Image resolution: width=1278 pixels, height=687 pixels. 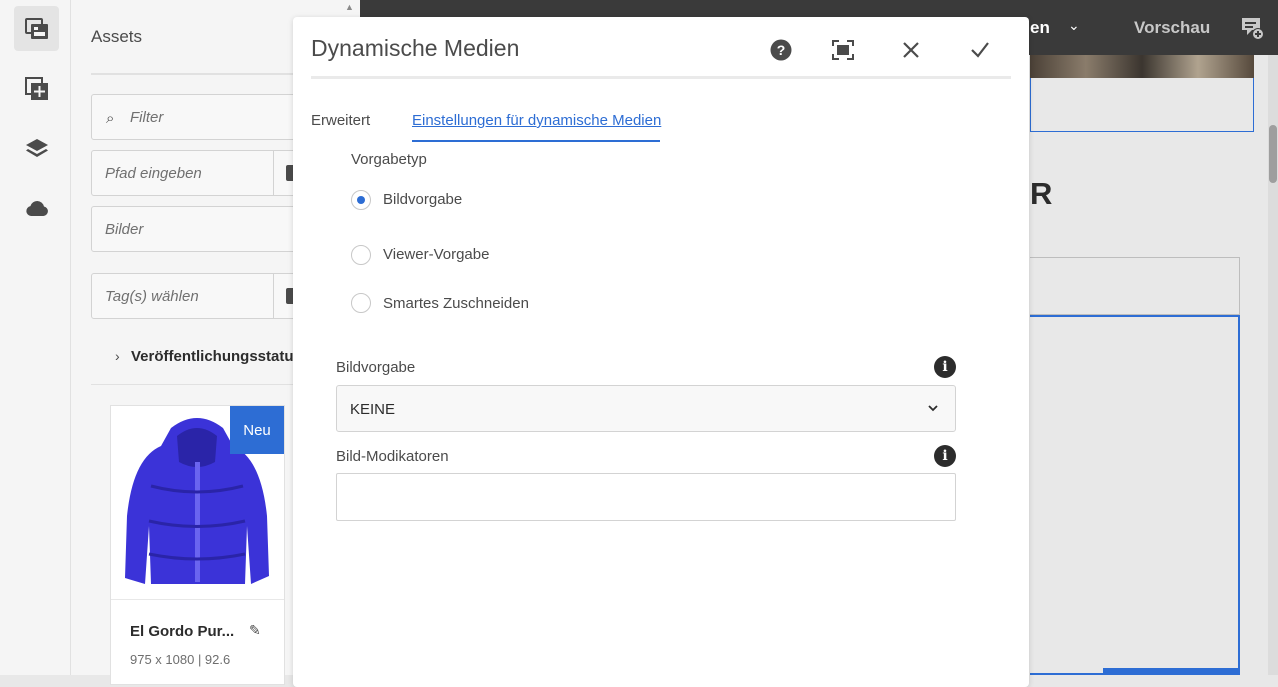 I want to click on components-rail-button, so click(x=36, y=88).